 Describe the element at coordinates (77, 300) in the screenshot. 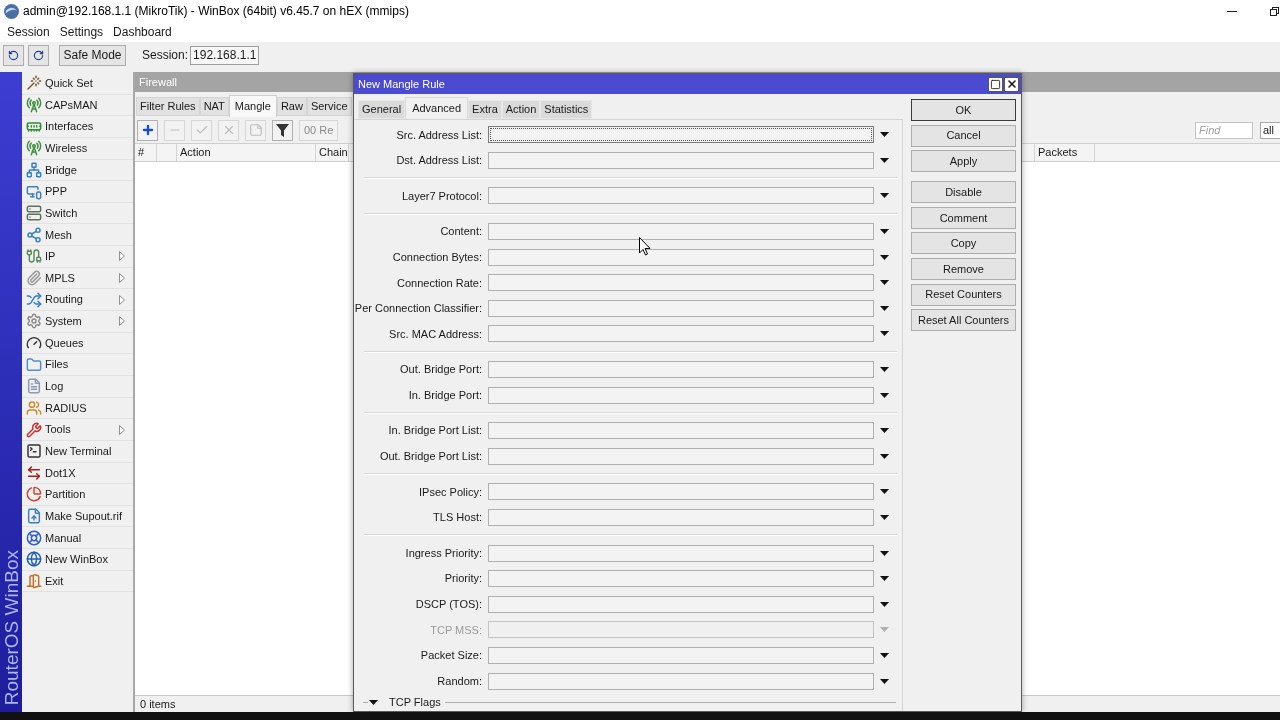

I see `sidebar-item: Routing` at that location.